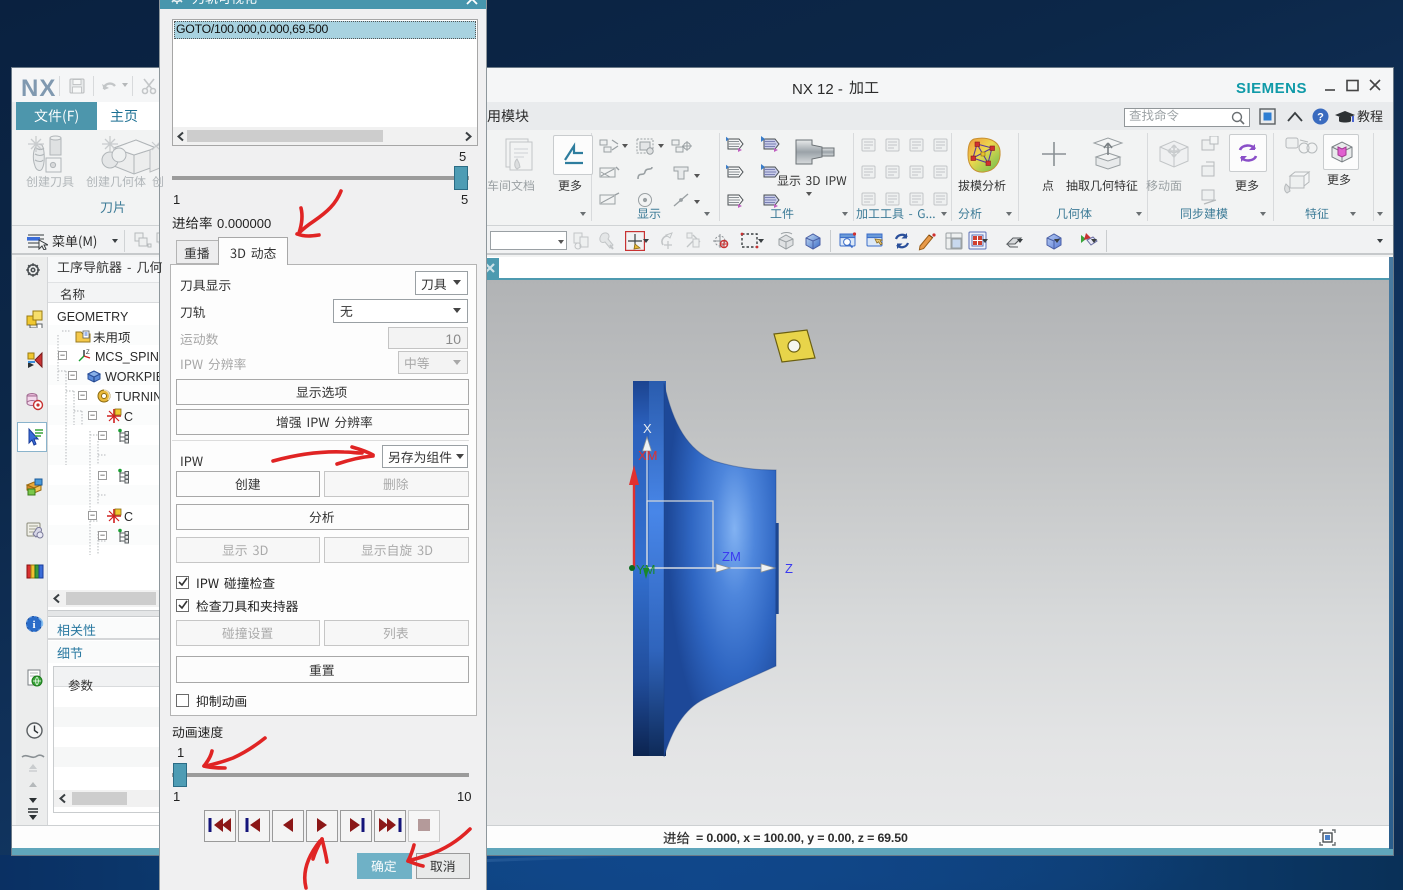  What do you see at coordinates (648, 455) in the screenshot?
I see `svg-text: XM` at bounding box center [648, 455].